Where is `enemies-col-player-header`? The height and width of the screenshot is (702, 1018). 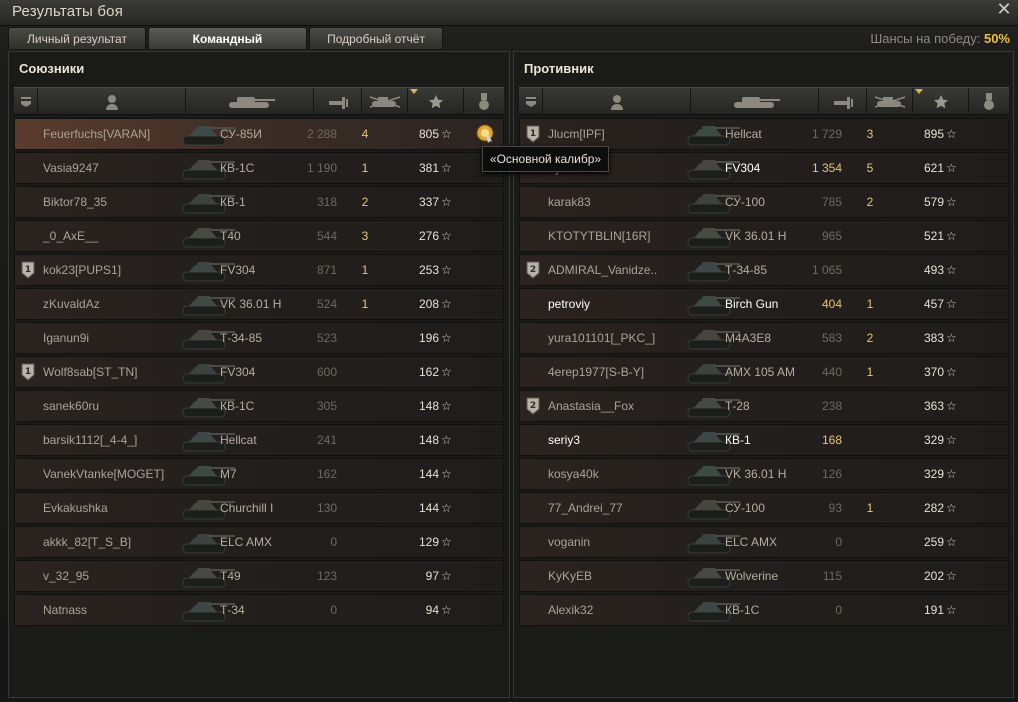
enemies-col-player-header is located at coordinates (617, 101).